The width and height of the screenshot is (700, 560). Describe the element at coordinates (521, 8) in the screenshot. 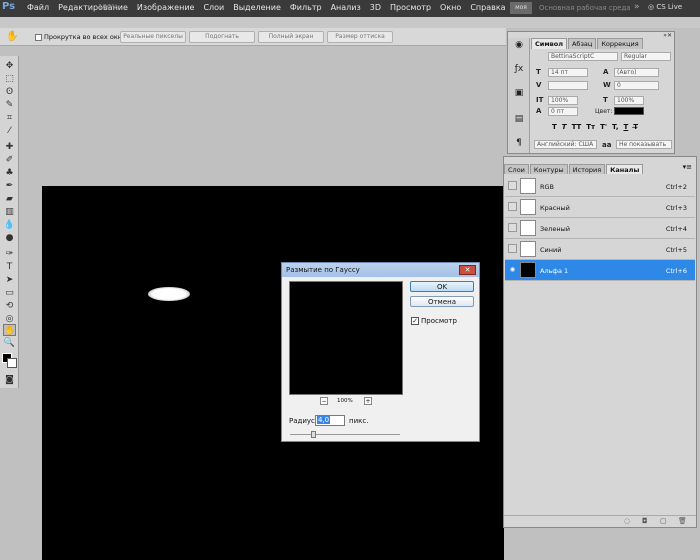

I see `workspace-button: моя` at that location.